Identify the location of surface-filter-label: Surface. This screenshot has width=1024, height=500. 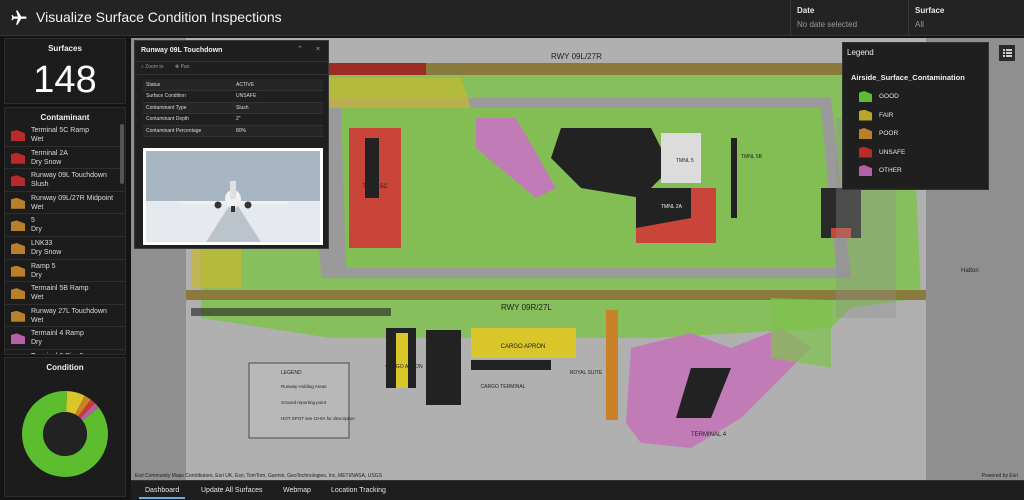
(930, 10).